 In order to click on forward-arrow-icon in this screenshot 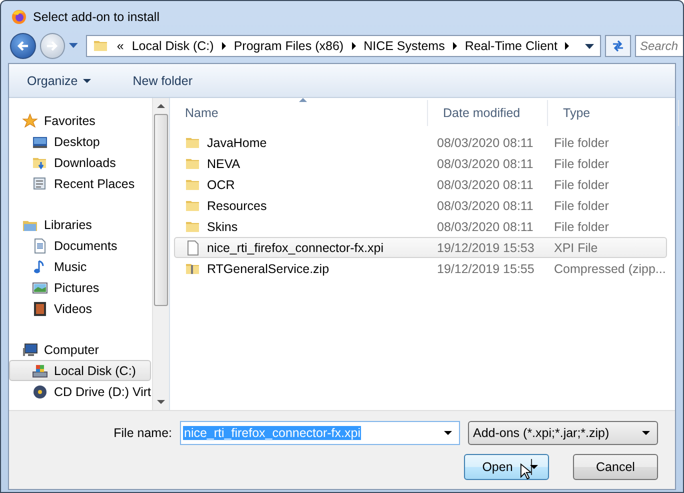, I will do `click(52, 46)`.